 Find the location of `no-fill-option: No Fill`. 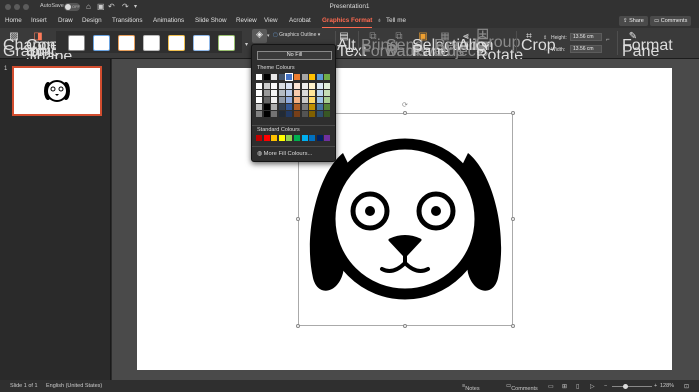

no-fill-option: No Fill is located at coordinates (294, 55).